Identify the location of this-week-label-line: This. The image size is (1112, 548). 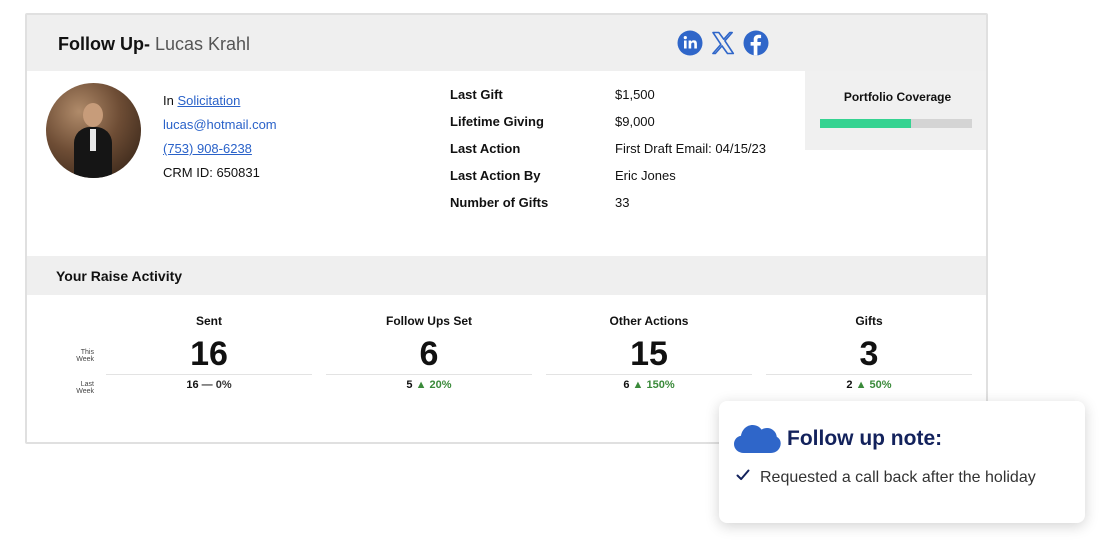
(87, 352).